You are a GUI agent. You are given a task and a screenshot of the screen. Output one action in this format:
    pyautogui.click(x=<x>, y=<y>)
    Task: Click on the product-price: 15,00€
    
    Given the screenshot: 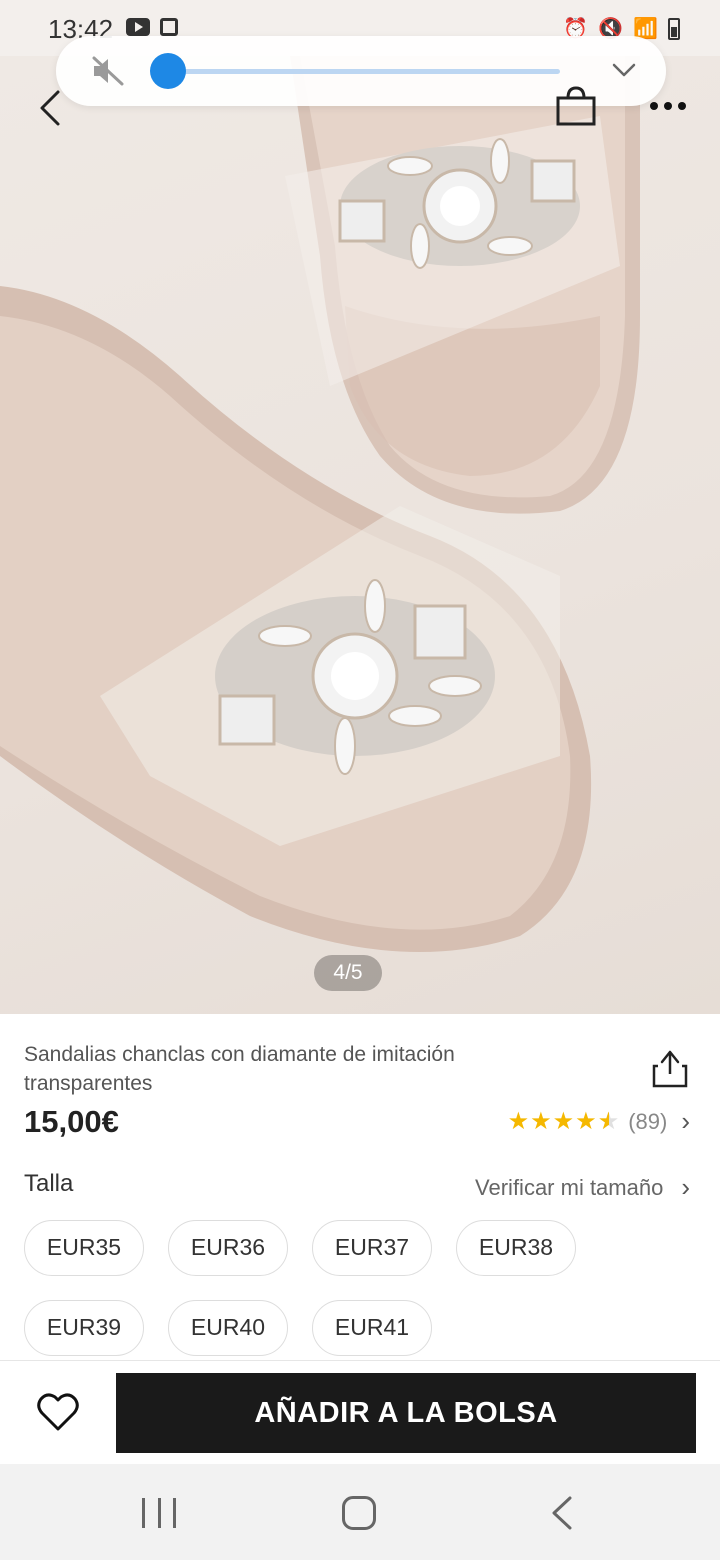 What is the action you would take?
    pyautogui.click(x=71, y=1121)
    